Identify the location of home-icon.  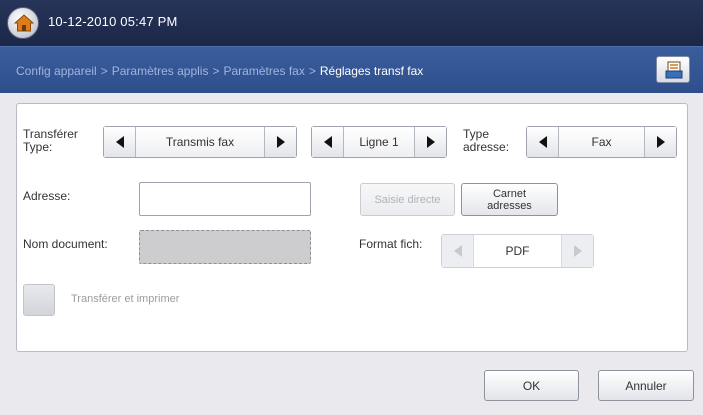
(24, 23).